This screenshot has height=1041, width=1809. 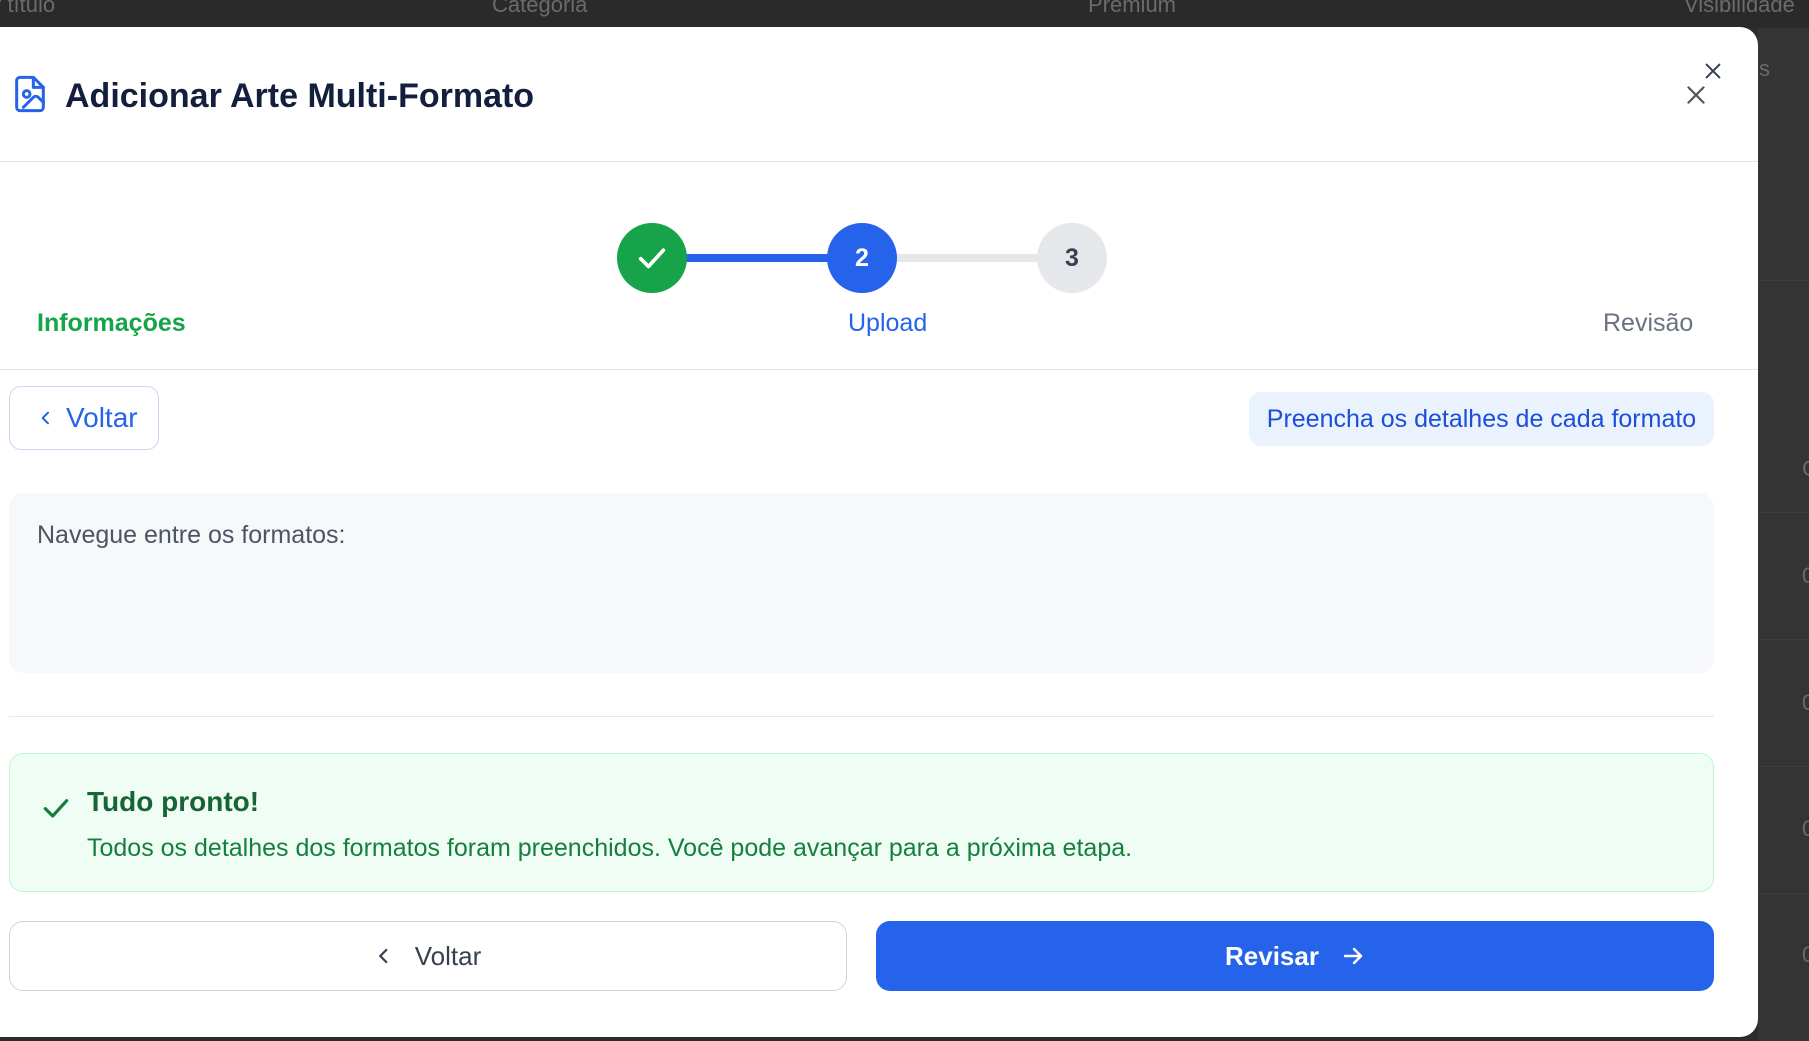 What do you see at coordinates (1764, 68) in the screenshot?
I see `bg-side-fragment: s` at bounding box center [1764, 68].